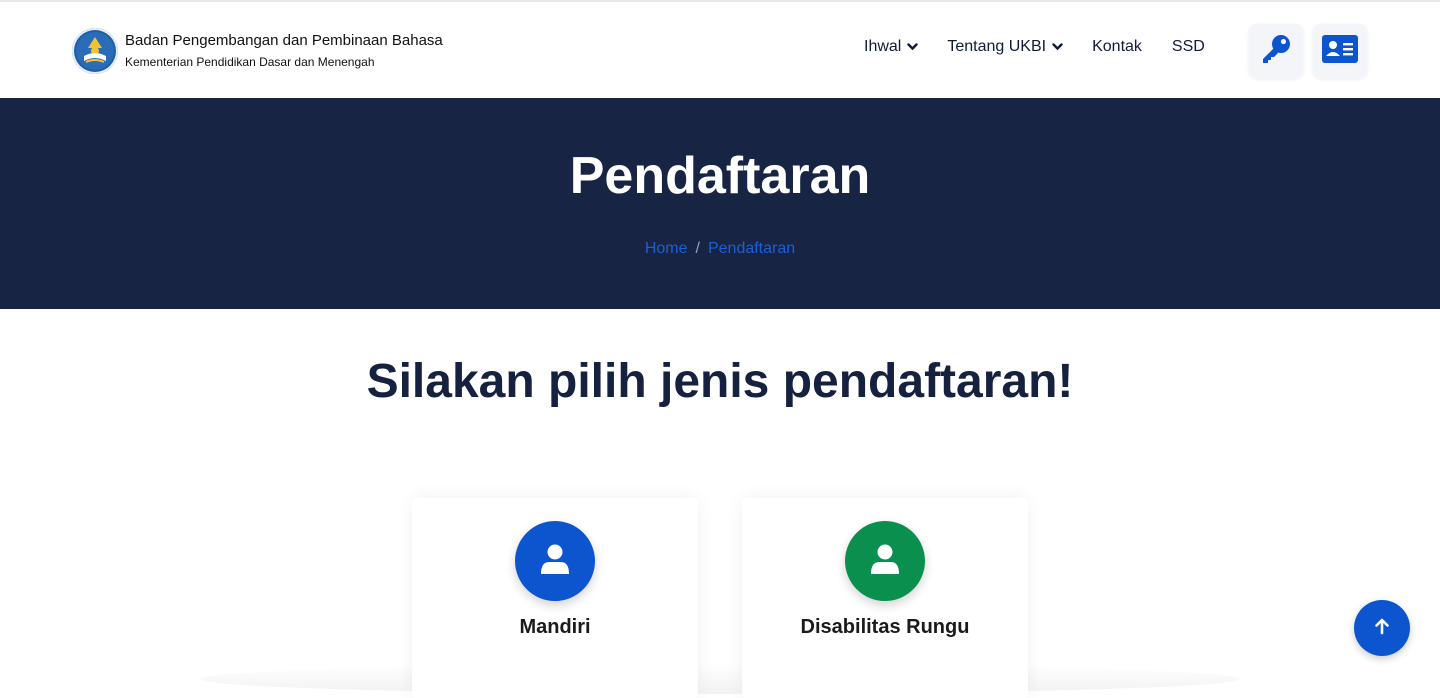 This screenshot has height=698, width=1440. I want to click on breadcrumb-current: Pendaftaran, so click(751, 249).